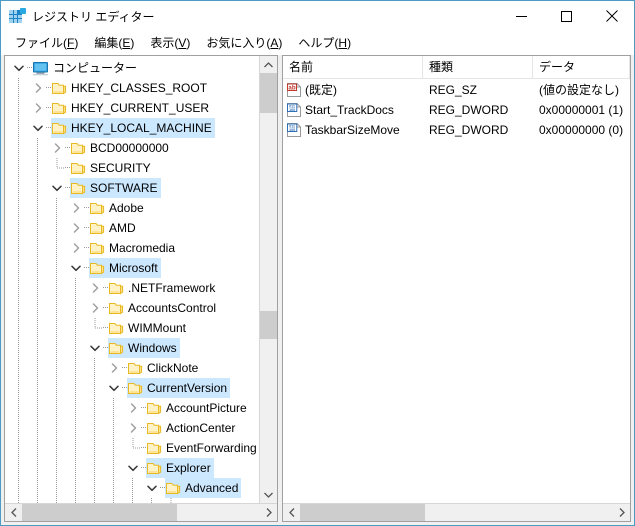  I want to click on menu-edit: 編集(E), so click(114, 43).